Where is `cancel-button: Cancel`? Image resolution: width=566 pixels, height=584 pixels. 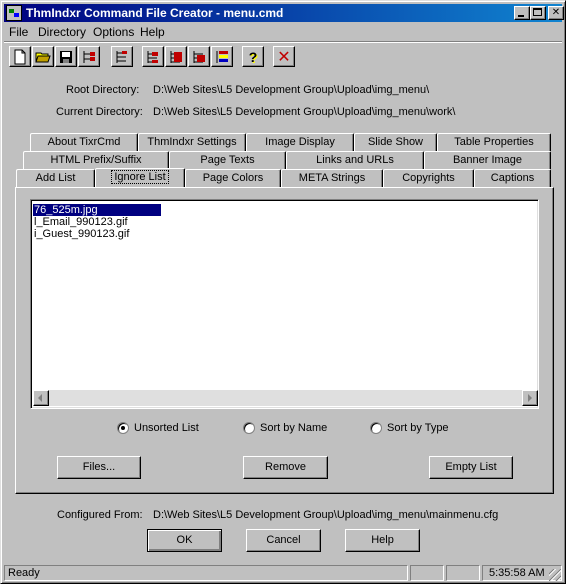 cancel-button: Cancel is located at coordinates (283, 540).